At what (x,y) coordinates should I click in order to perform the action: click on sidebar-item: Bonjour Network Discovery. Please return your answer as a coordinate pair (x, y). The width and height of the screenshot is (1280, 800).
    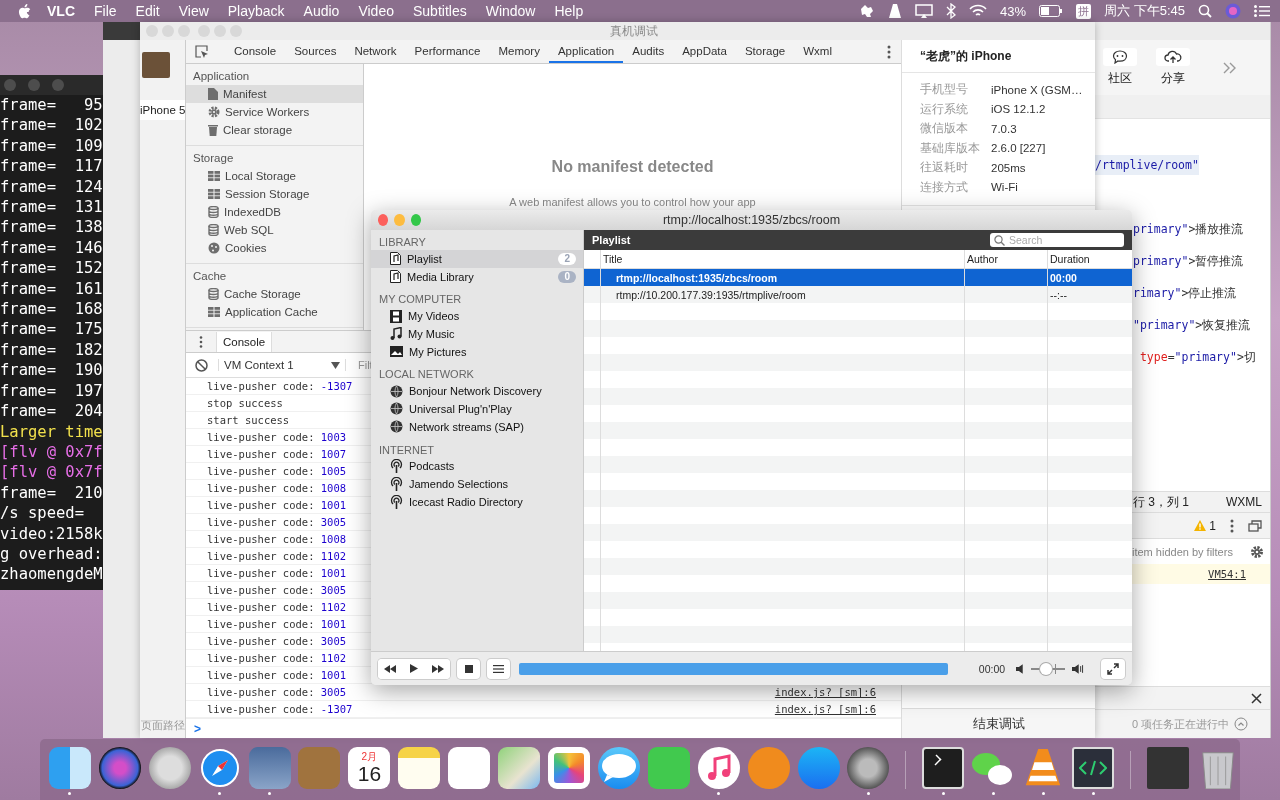
    Looking at the image, I should click on (477, 391).